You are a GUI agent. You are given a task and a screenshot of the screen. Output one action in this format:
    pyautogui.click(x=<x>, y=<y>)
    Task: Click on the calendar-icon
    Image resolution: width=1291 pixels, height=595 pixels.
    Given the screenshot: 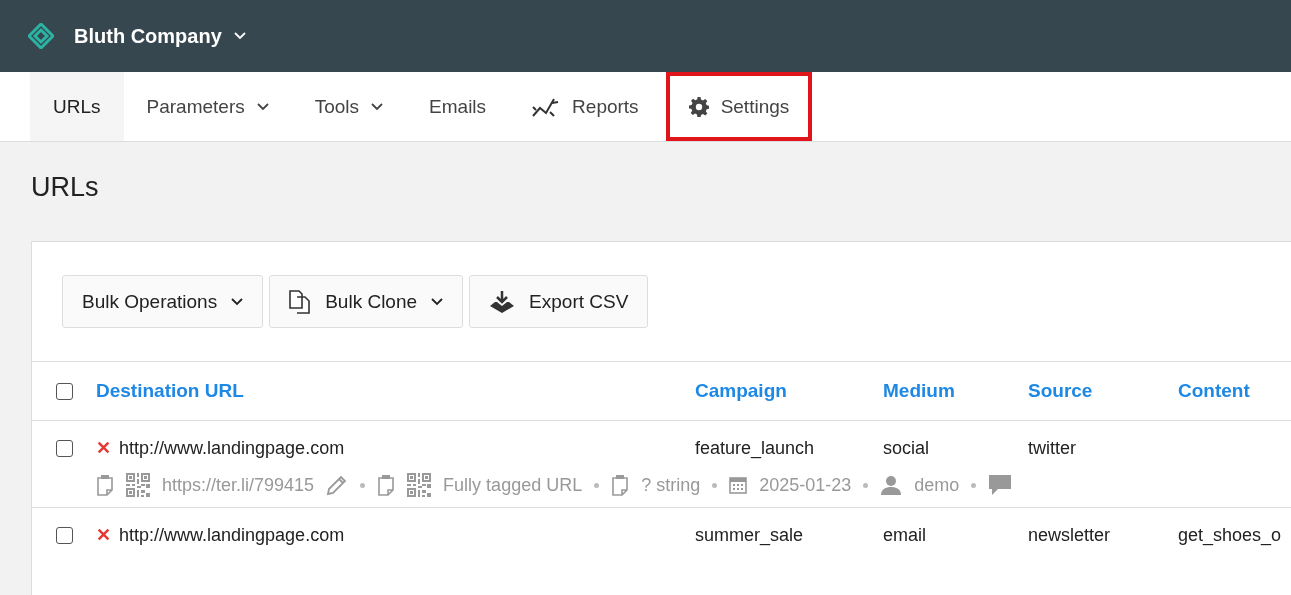 What is the action you would take?
    pyautogui.click(x=738, y=485)
    